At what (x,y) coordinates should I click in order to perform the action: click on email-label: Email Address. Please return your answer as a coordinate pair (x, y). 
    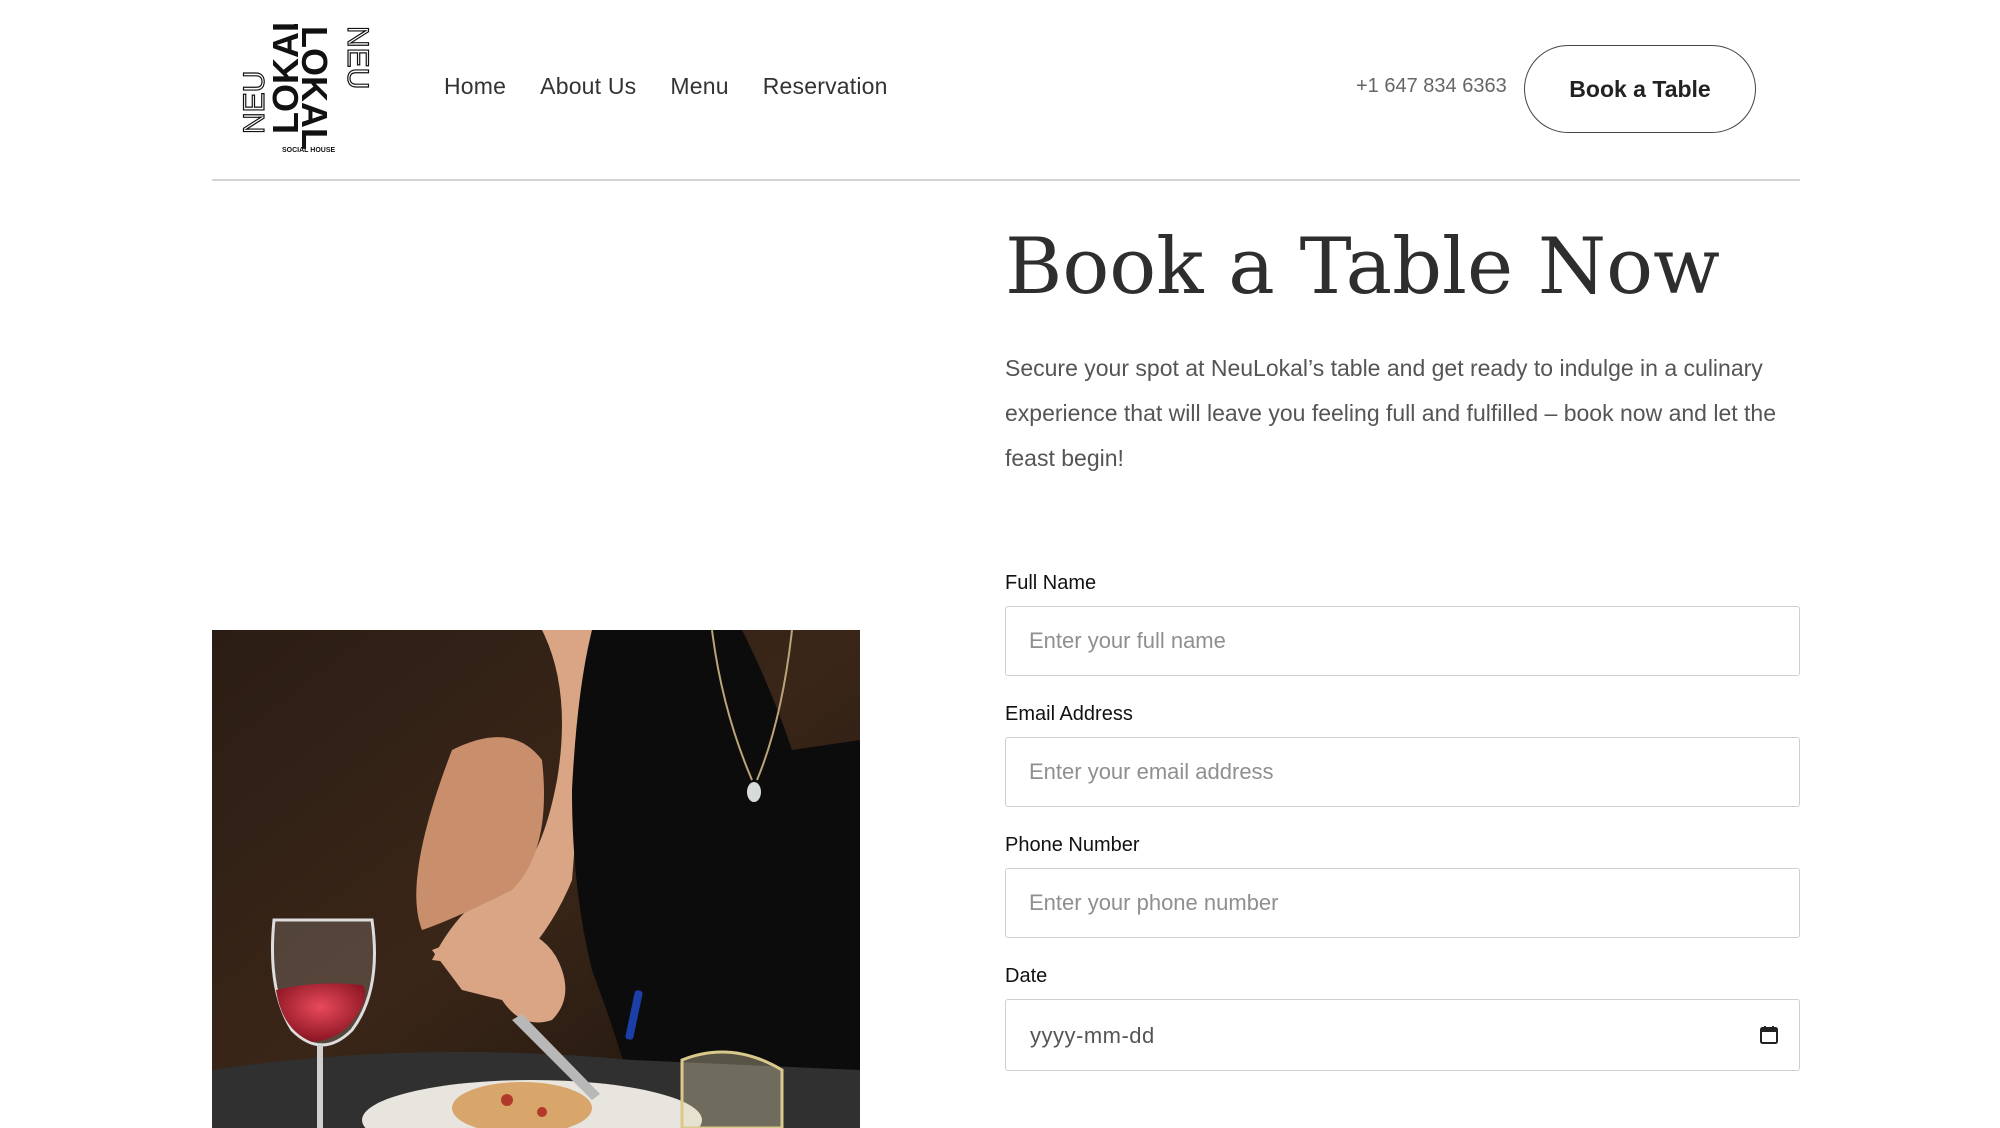
    Looking at the image, I should click on (1069, 714).